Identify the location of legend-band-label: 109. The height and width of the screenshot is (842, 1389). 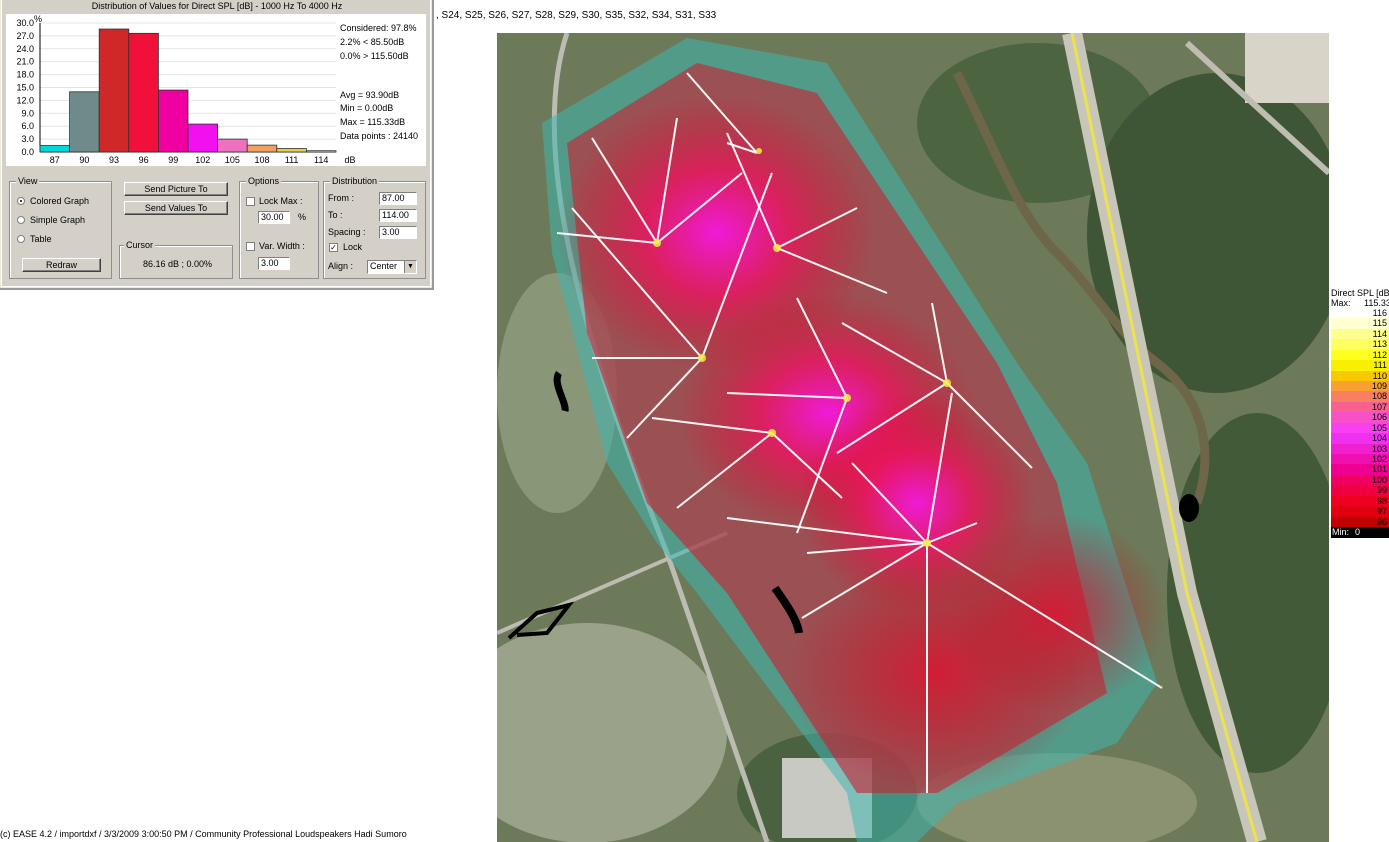
(1369, 386).